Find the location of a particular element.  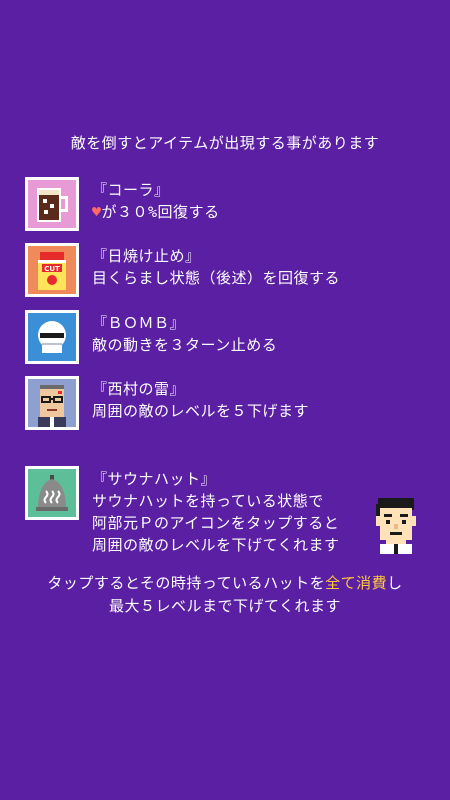

item-sunscreen: CUT 『日焼け止め』 目くらまし状態（後述）を回復する is located at coordinates (225, 271).